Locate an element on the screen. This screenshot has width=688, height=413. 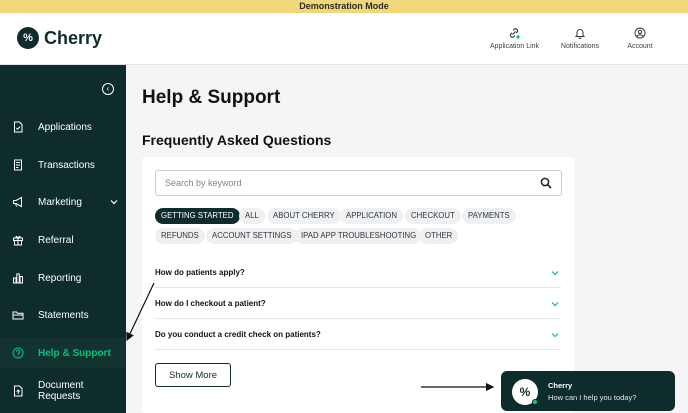
sidebar-item-transactions: Transactions is located at coordinates (63, 165).